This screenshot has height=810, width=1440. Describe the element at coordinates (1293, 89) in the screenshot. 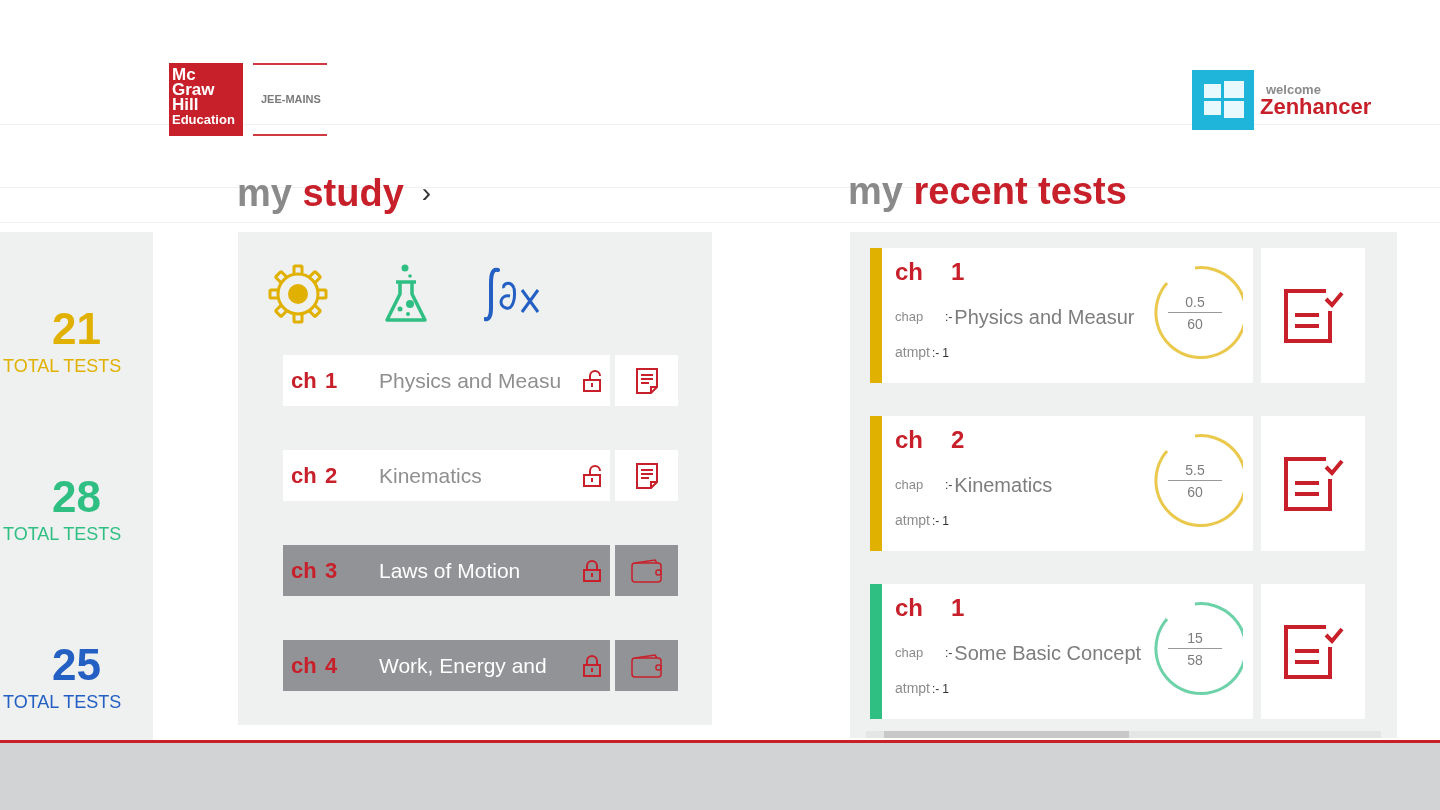

I see `welcome-text: welcome` at that location.